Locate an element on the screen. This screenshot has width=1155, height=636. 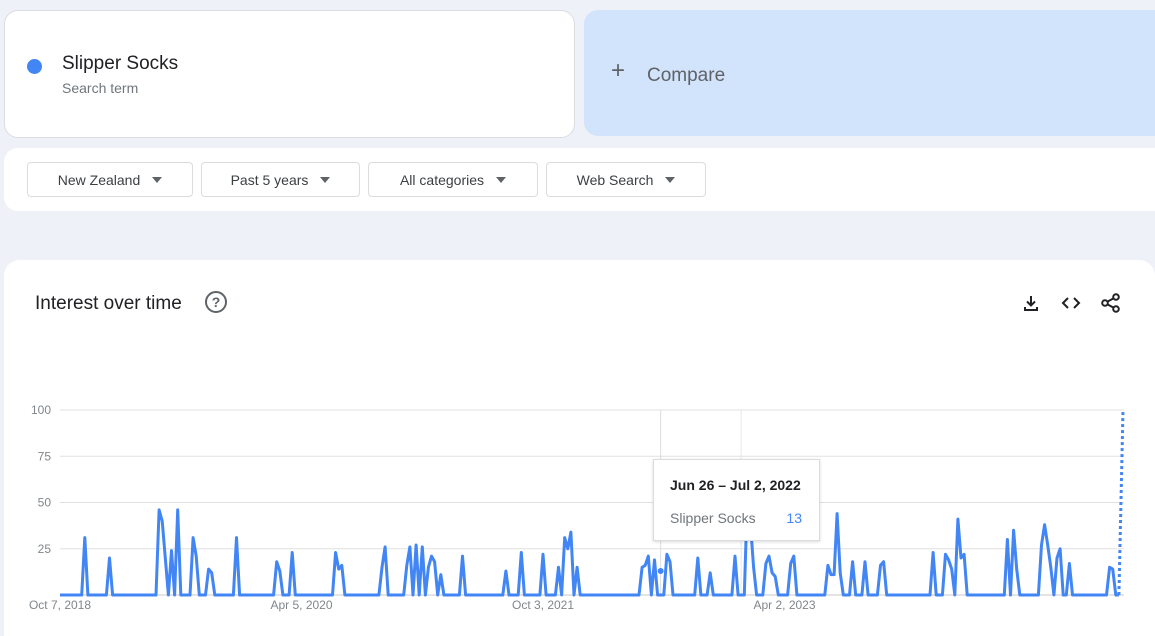
series-line-slipper-socks is located at coordinates (589, 545).